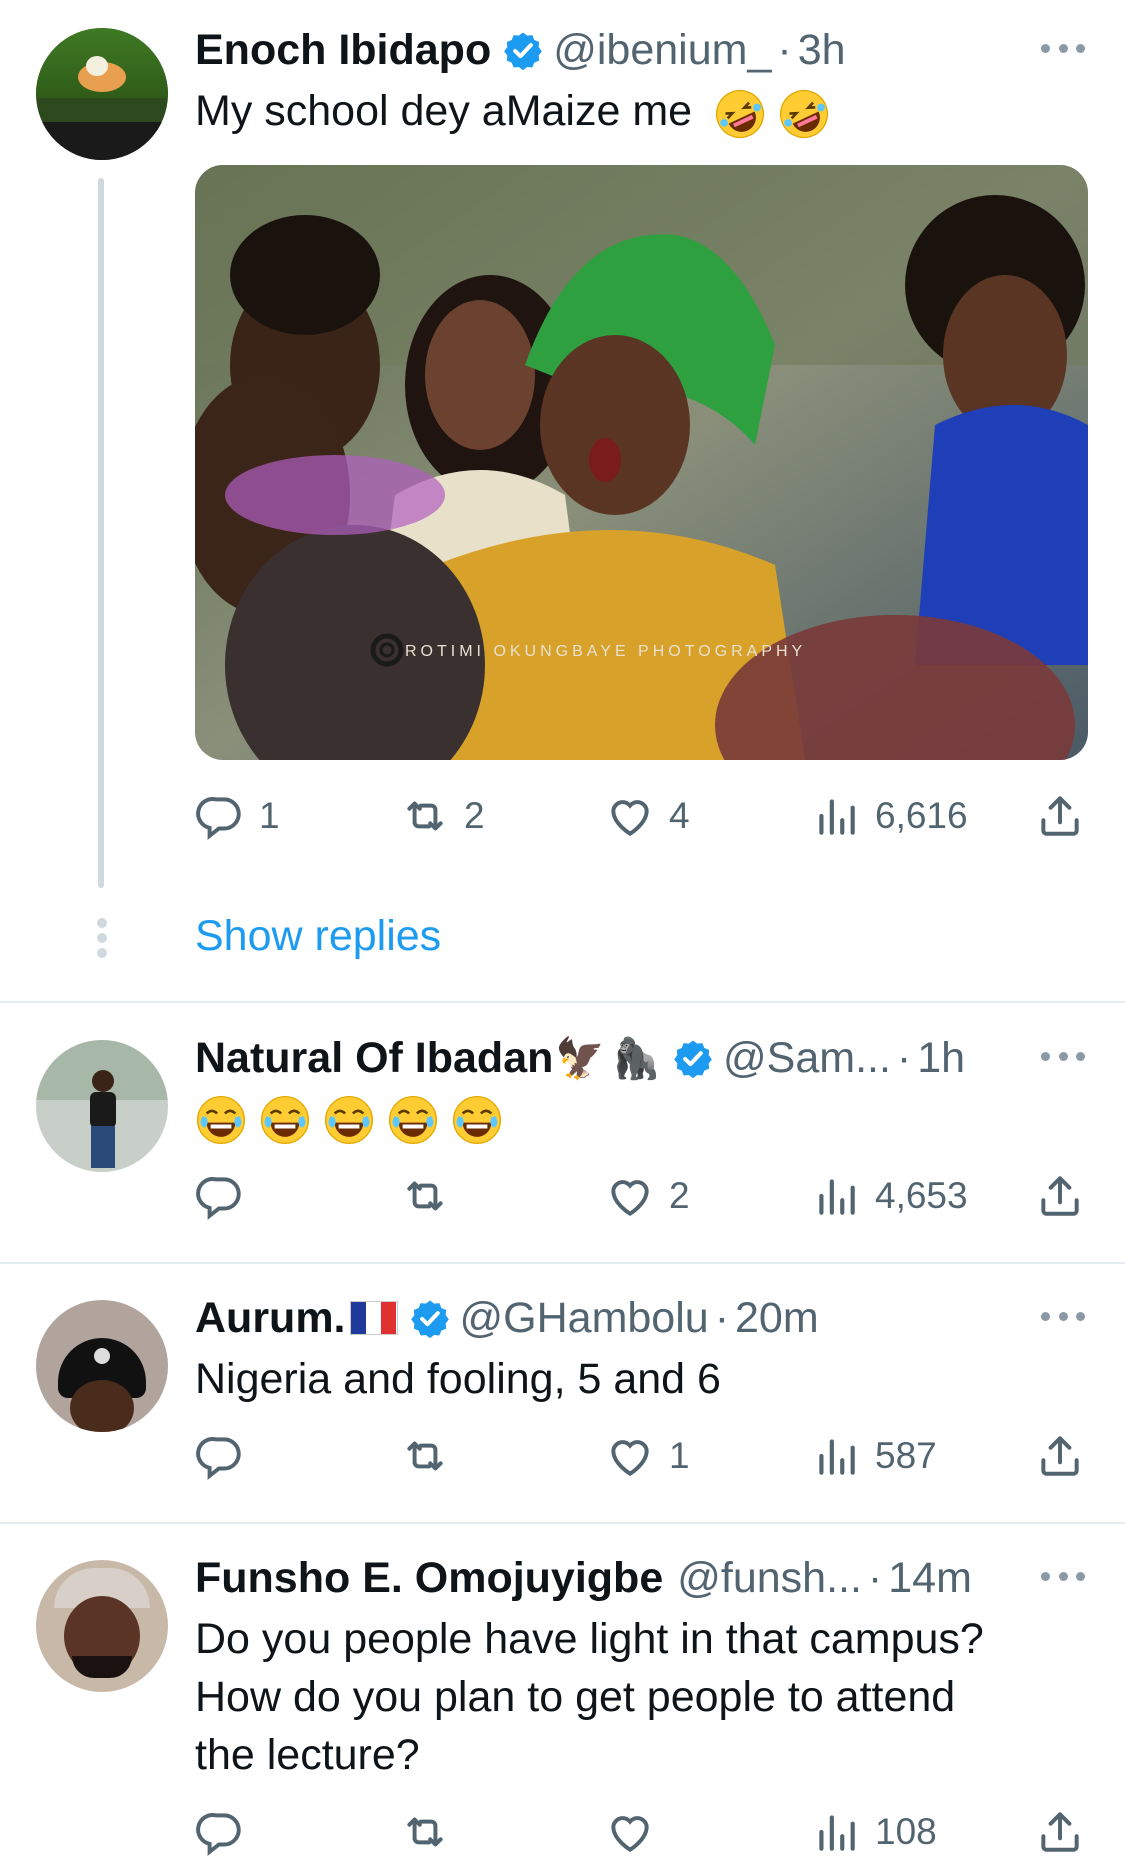 The height and width of the screenshot is (1866, 1125). Describe the element at coordinates (237, 816) in the screenshot. I see `reply-button: 1` at that location.